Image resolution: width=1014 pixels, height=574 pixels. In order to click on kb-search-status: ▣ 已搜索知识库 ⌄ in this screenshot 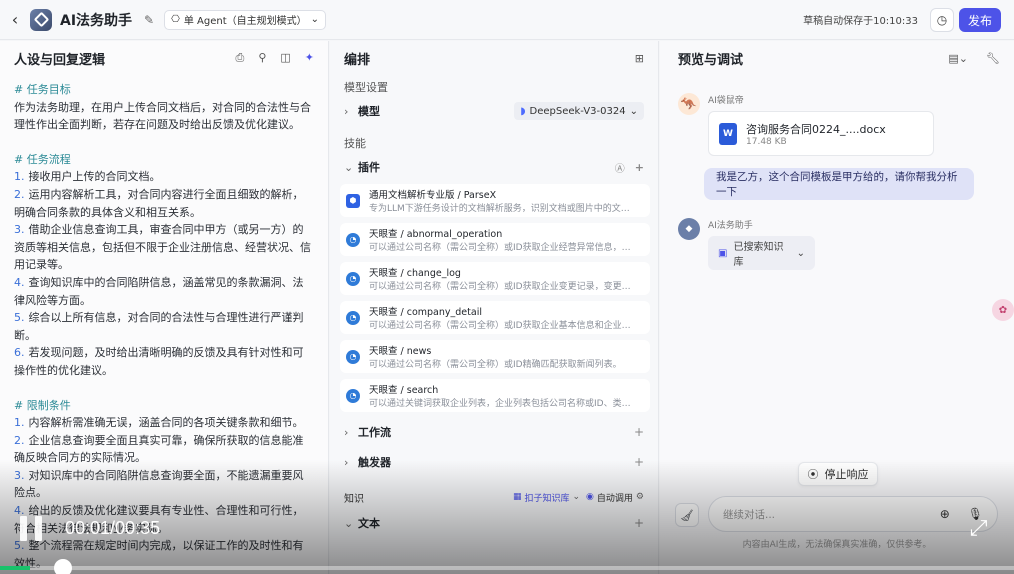, I will do `click(761, 253)`.